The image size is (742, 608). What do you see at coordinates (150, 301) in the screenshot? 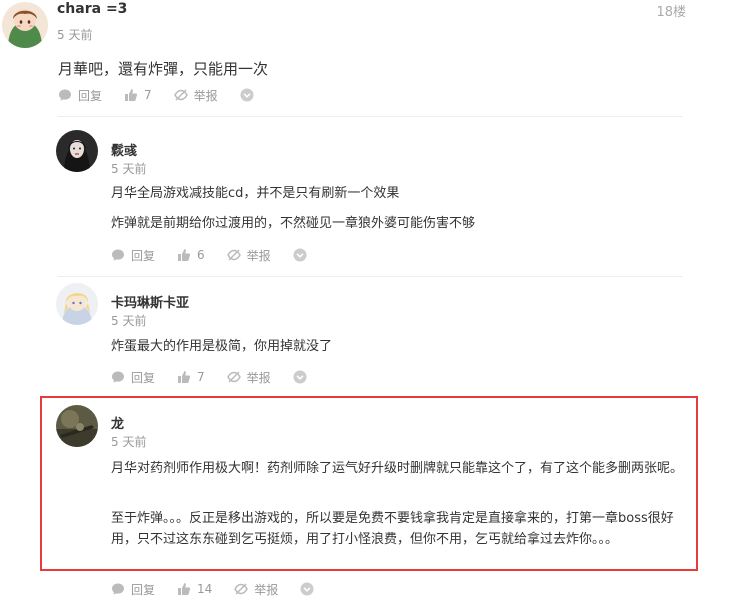
I see `username: 卡玛琳斯卡亚` at bounding box center [150, 301].